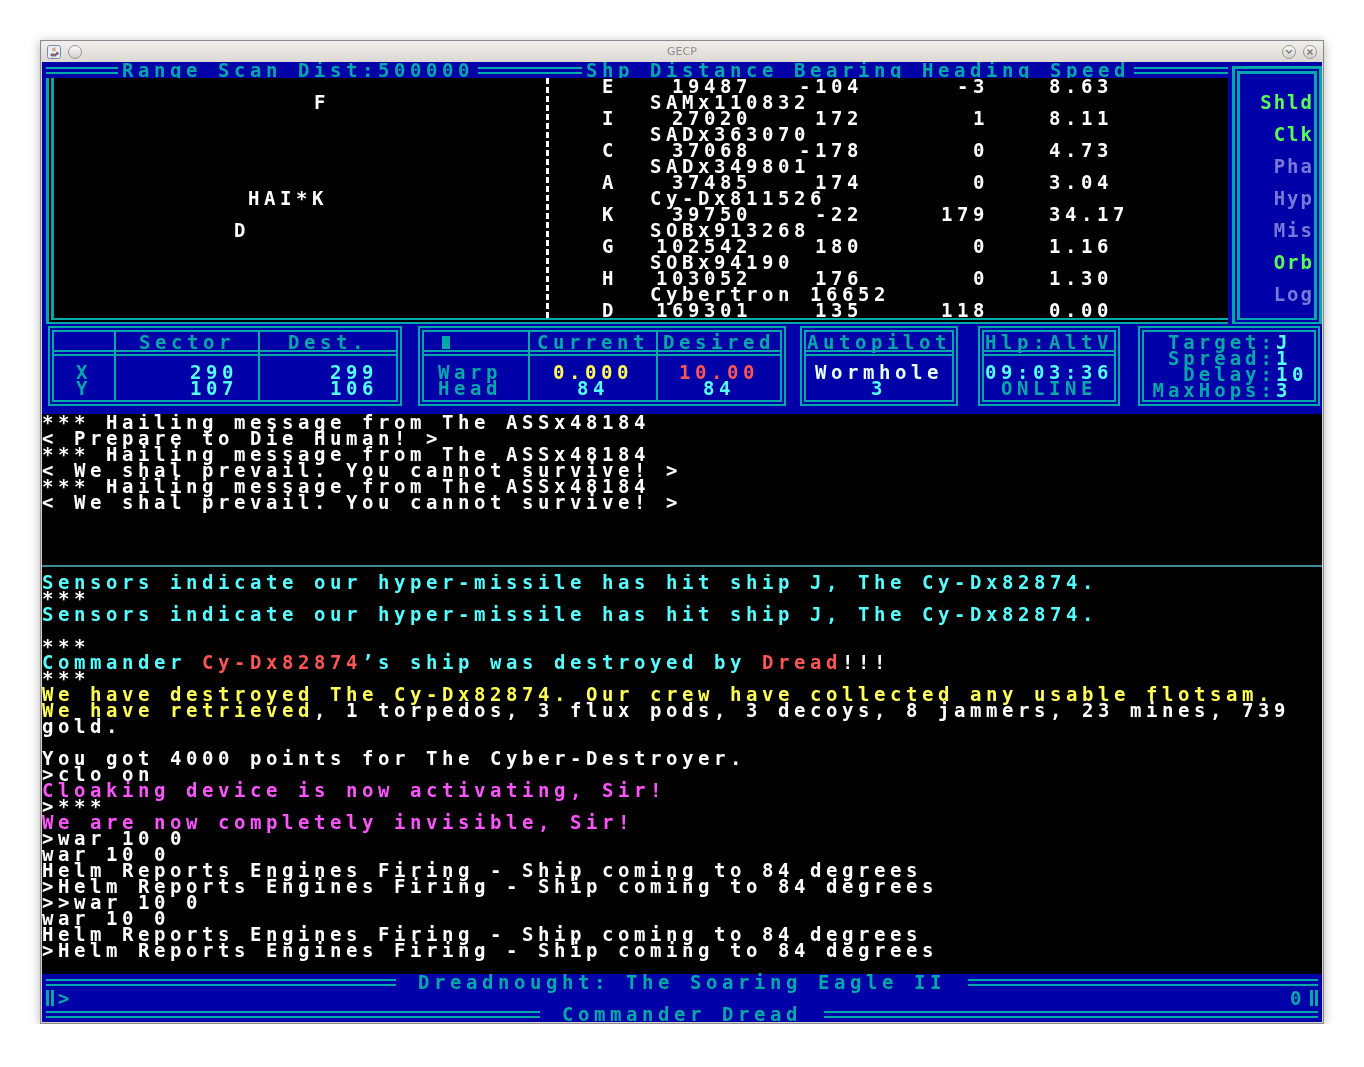  I want to click on ship-distance: 37068, so click(712, 150).